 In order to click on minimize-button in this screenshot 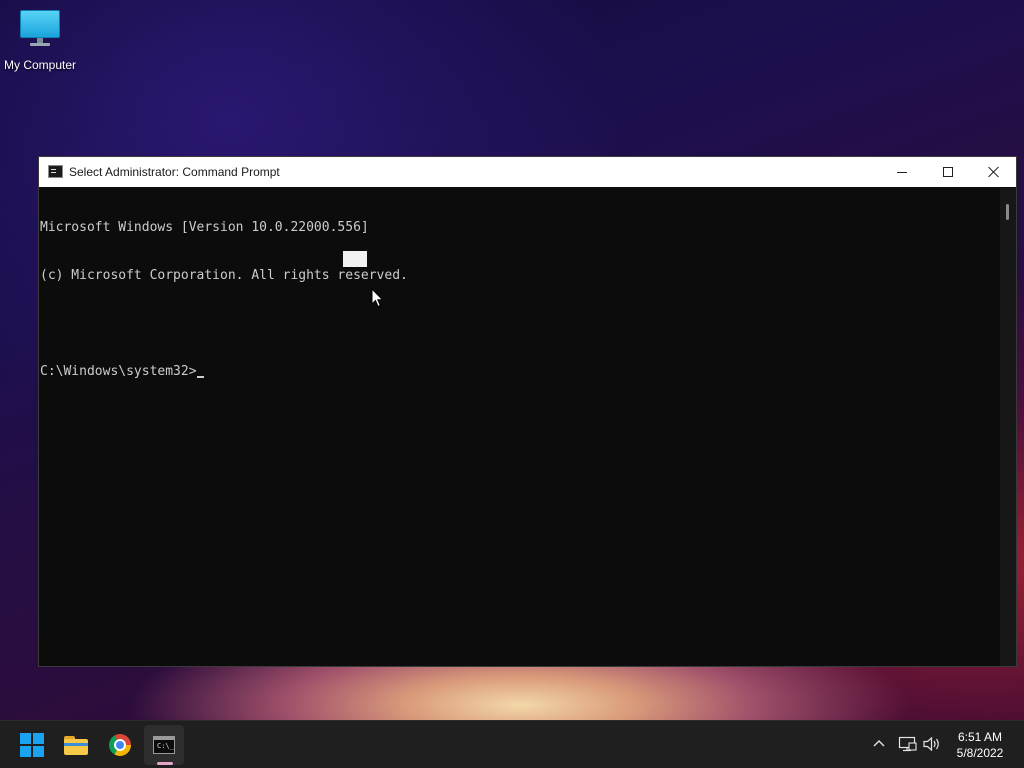, I will do `click(902, 172)`.